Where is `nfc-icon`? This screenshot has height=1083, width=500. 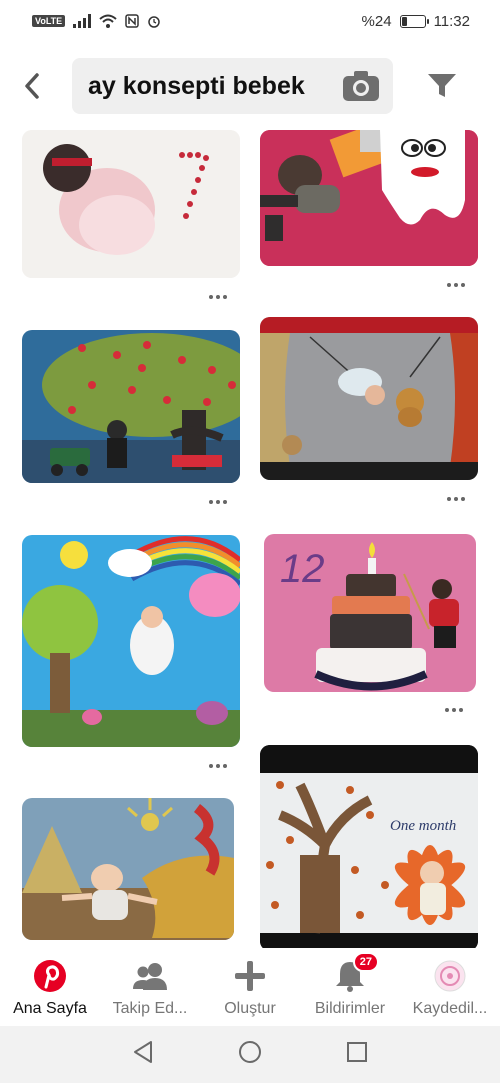
nfc-icon is located at coordinates (132, 21).